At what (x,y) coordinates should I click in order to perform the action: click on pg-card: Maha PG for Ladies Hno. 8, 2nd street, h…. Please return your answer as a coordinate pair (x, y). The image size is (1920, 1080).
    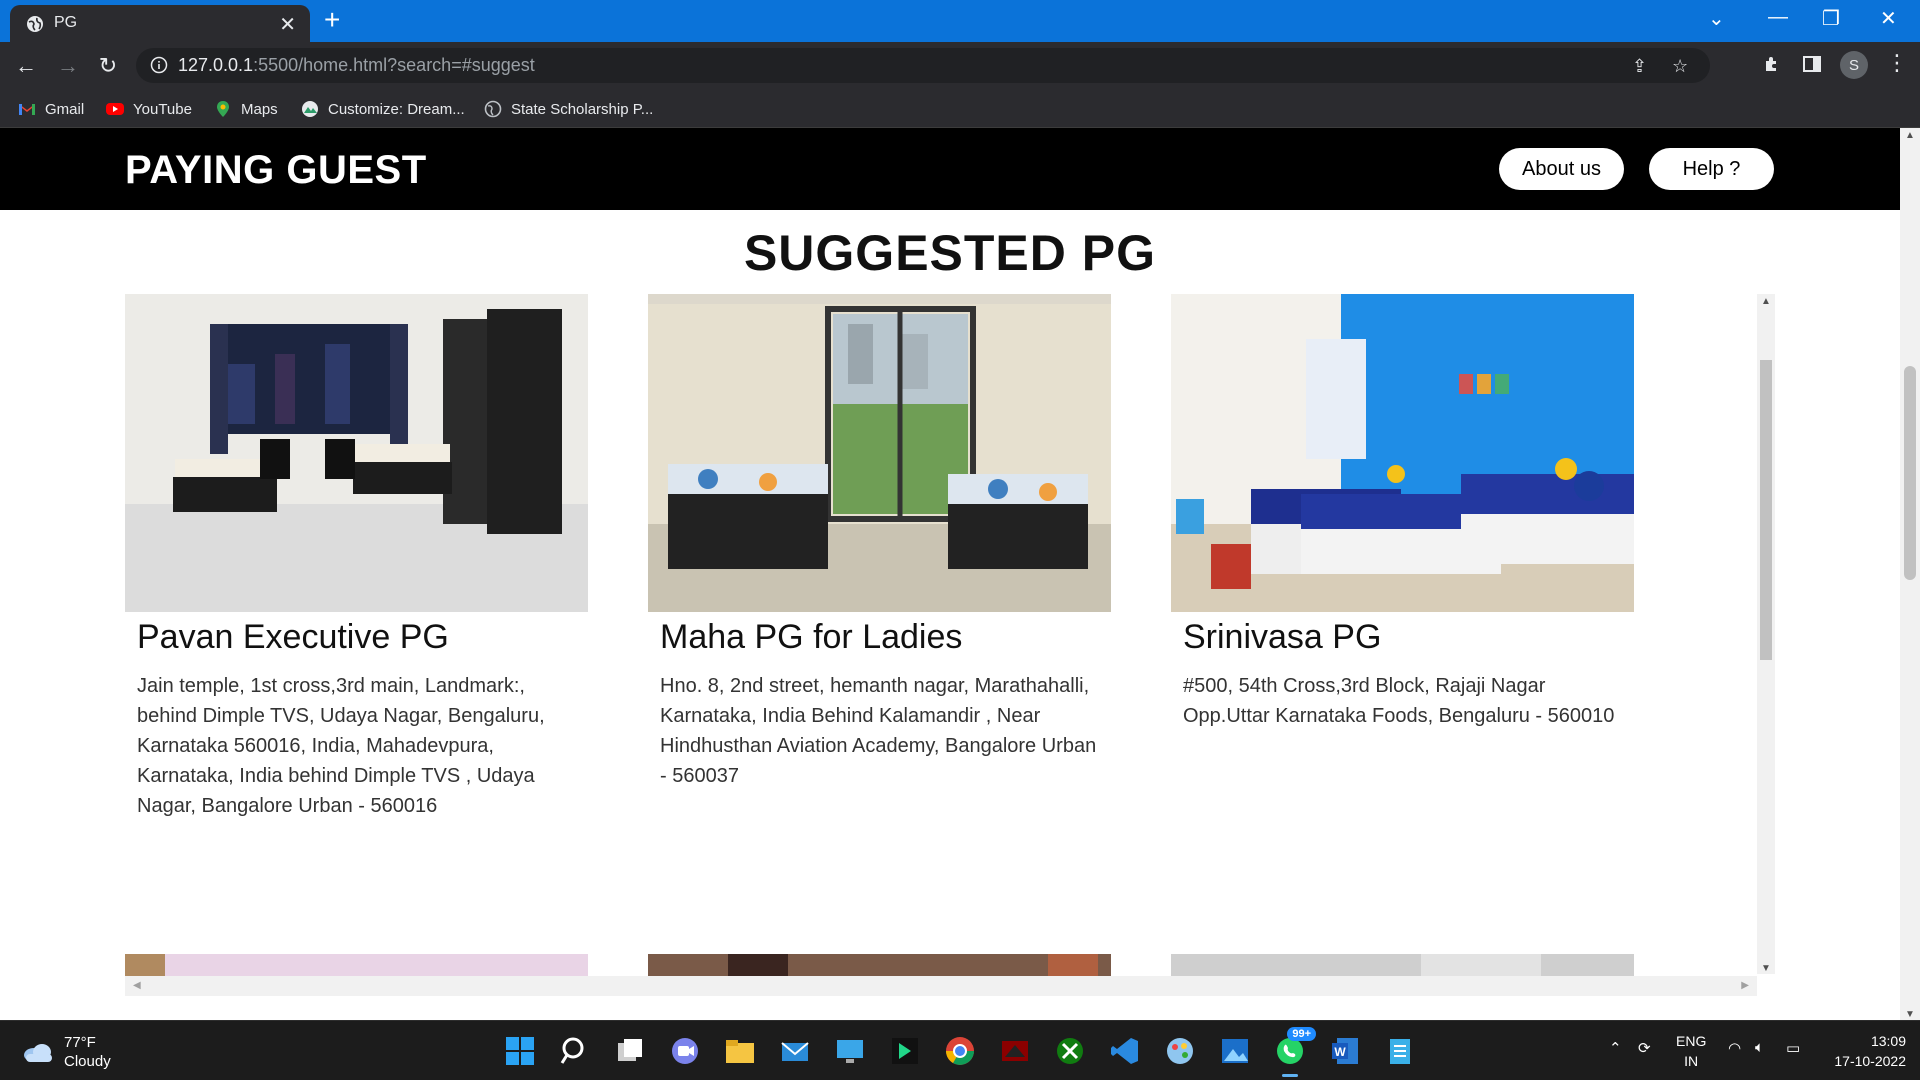
    Looking at the image, I should click on (879, 542).